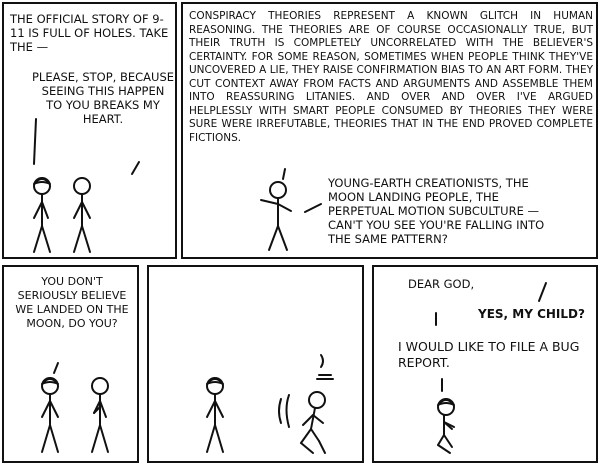 This screenshot has width=600, height=465. Describe the element at coordinates (86, 185) in the screenshot. I see `panel-1-stick-figures` at that location.